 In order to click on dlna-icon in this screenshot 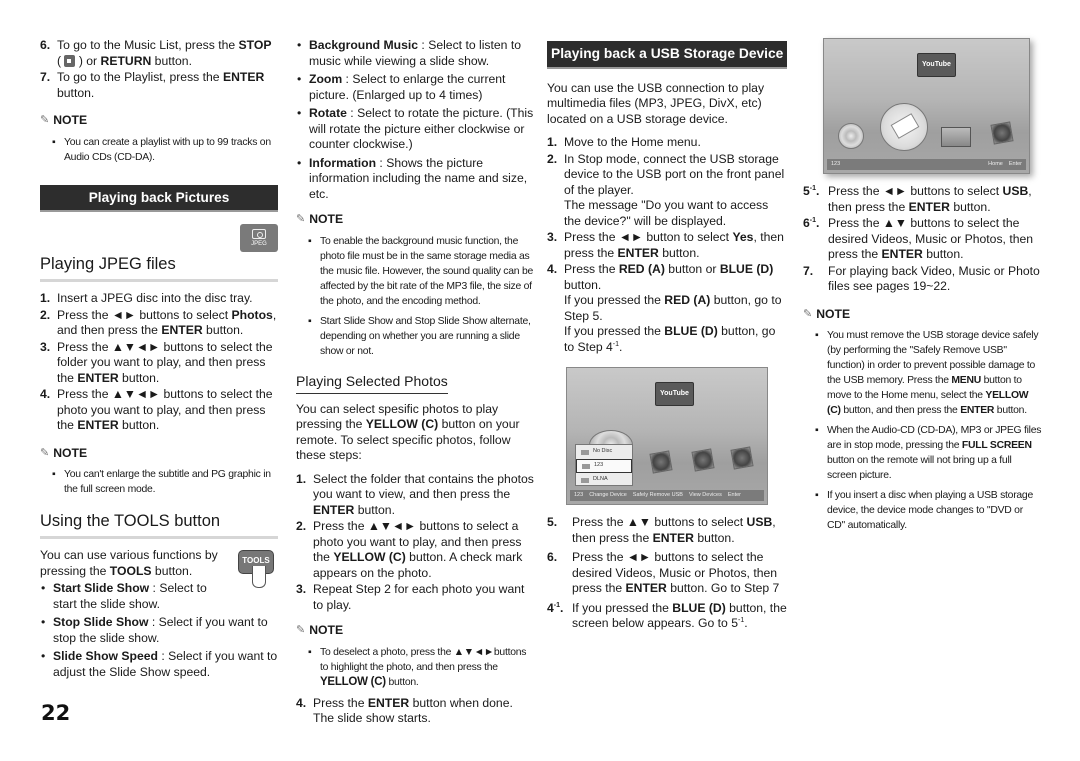, I will do `click(585, 480)`.